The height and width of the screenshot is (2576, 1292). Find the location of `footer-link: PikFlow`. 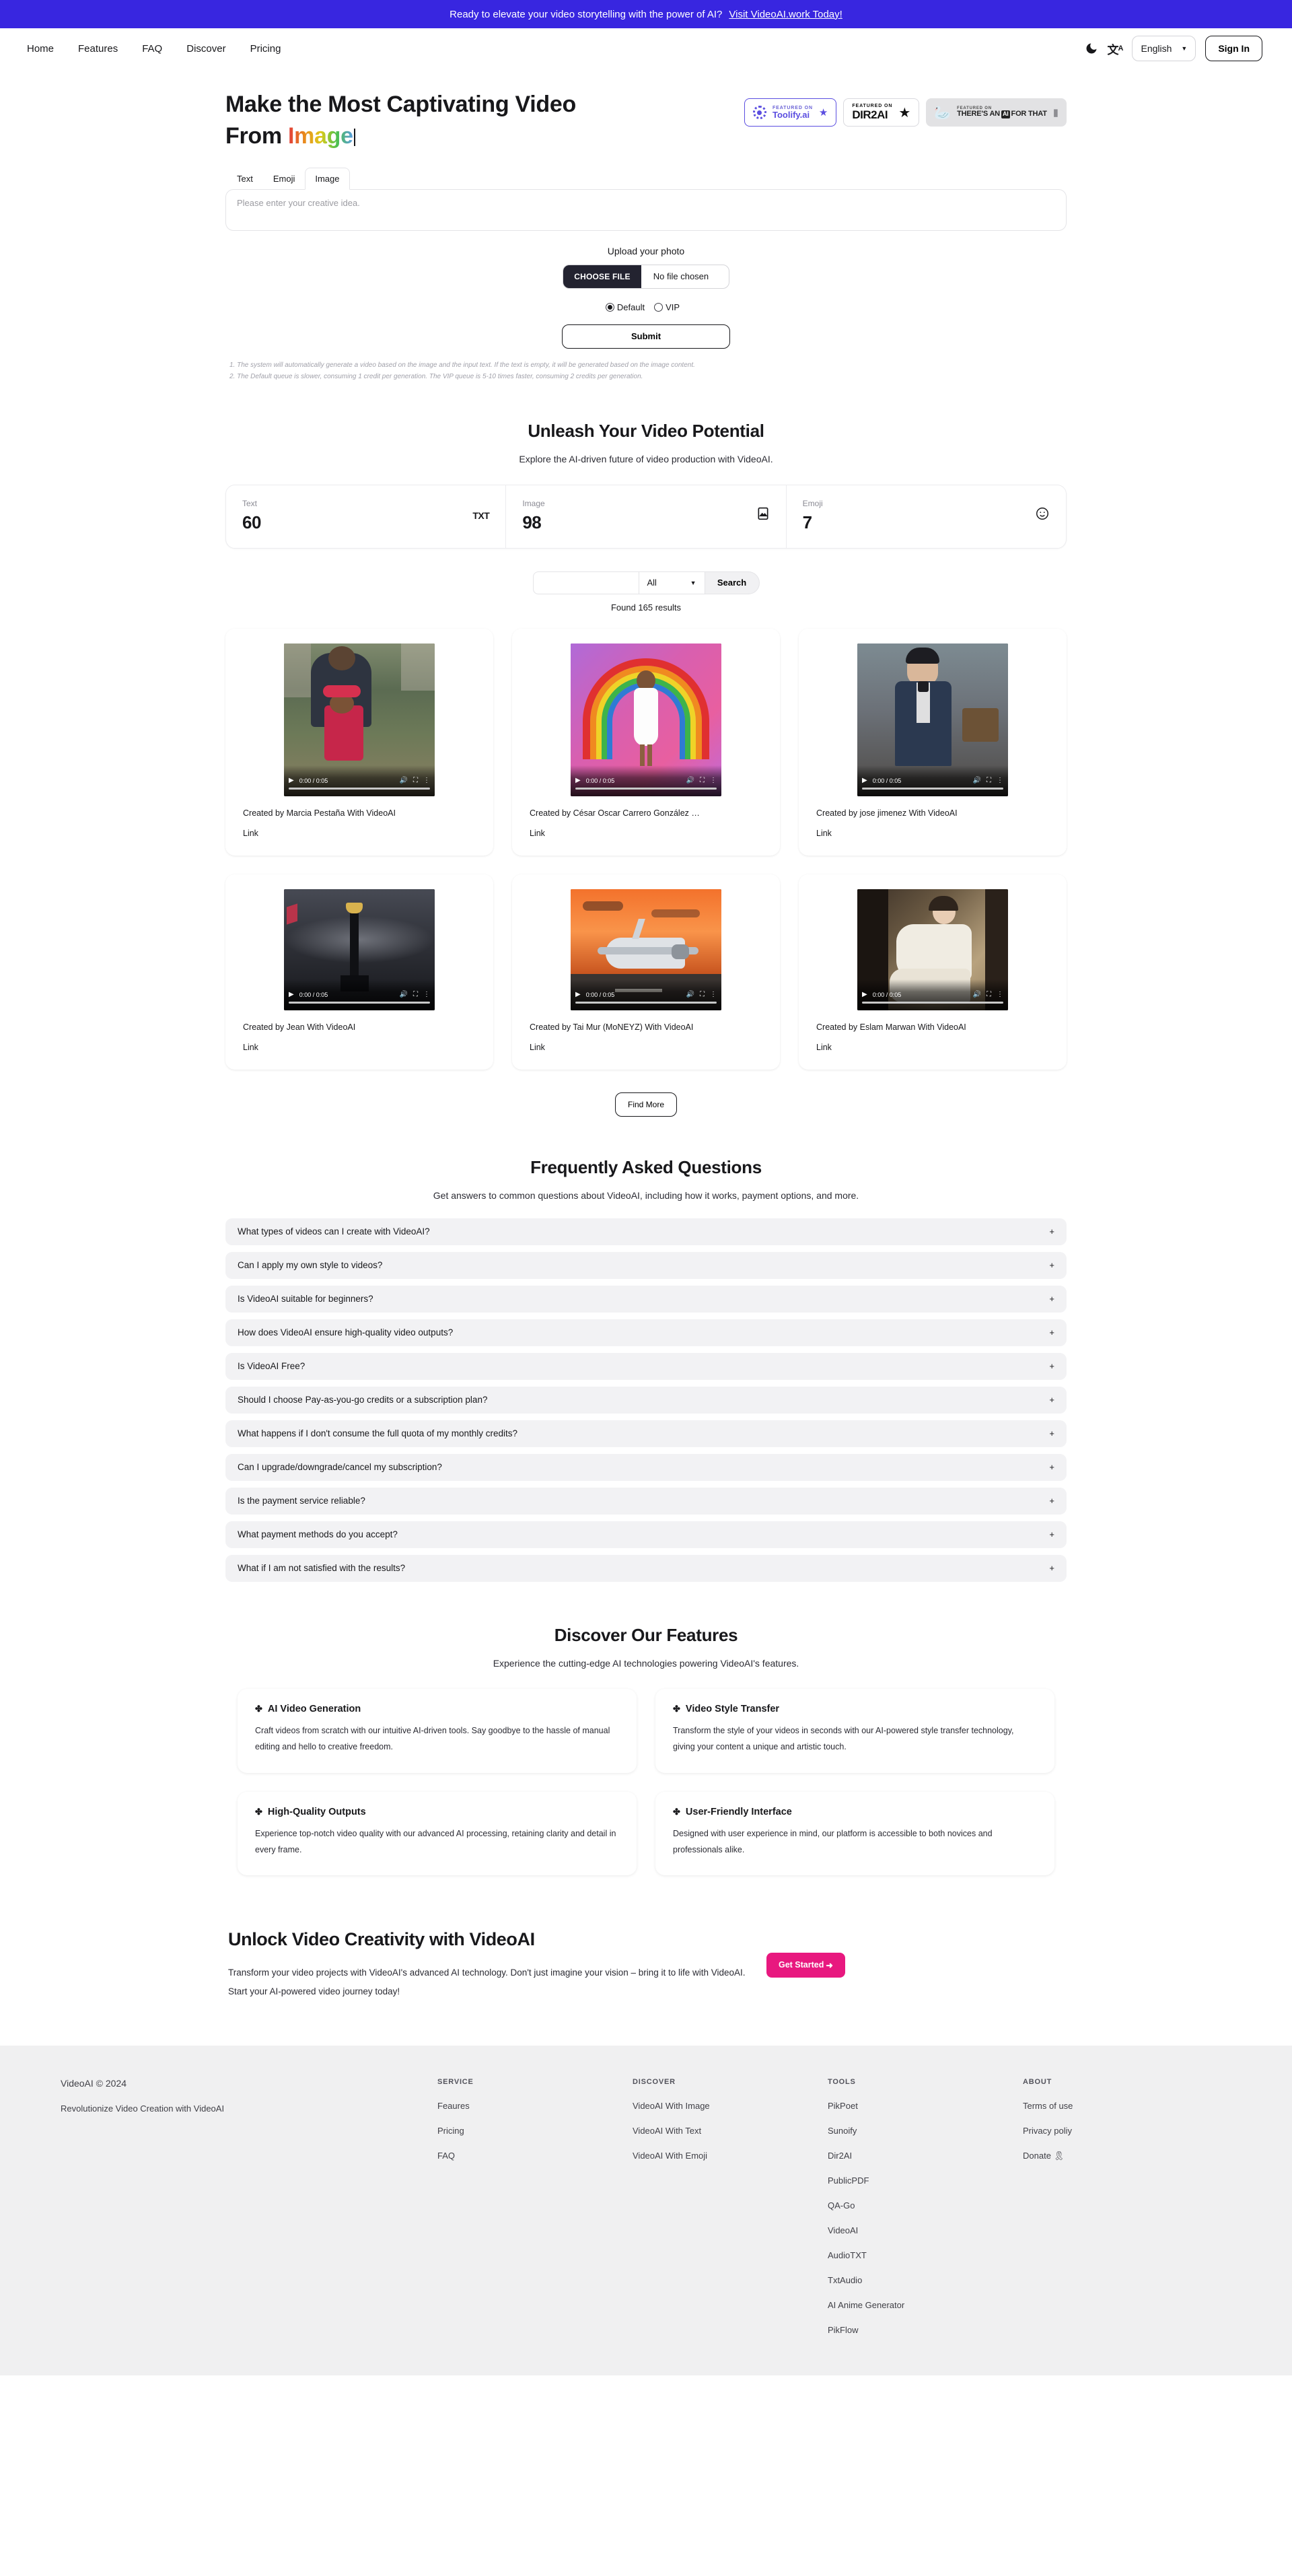

footer-link: PikFlow is located at coordinates (926, 2330).